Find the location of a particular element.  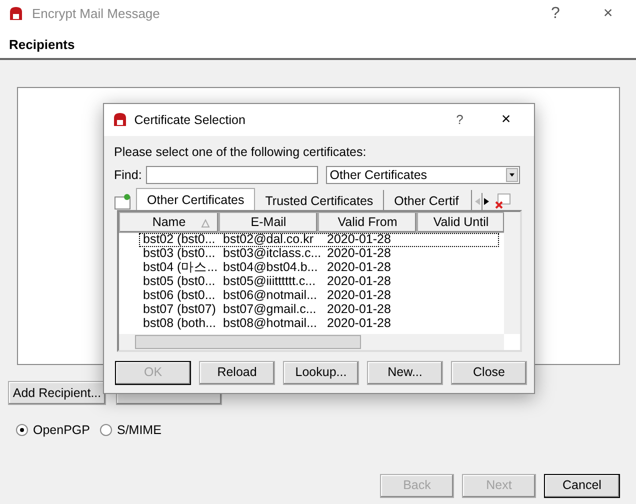

cancel-button: Cancel is located at coordinates (582, 486).